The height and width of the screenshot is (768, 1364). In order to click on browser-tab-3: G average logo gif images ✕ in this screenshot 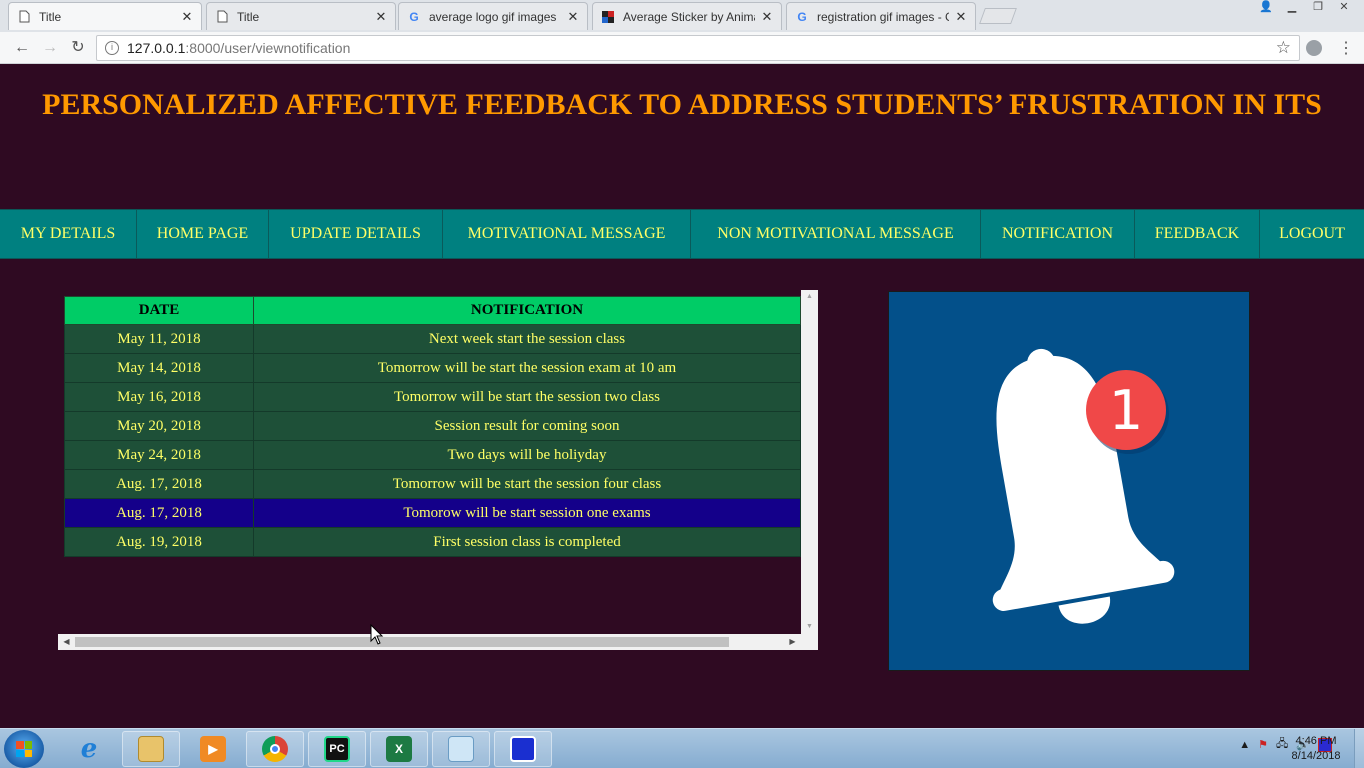, I will do `click(493, 16)`.